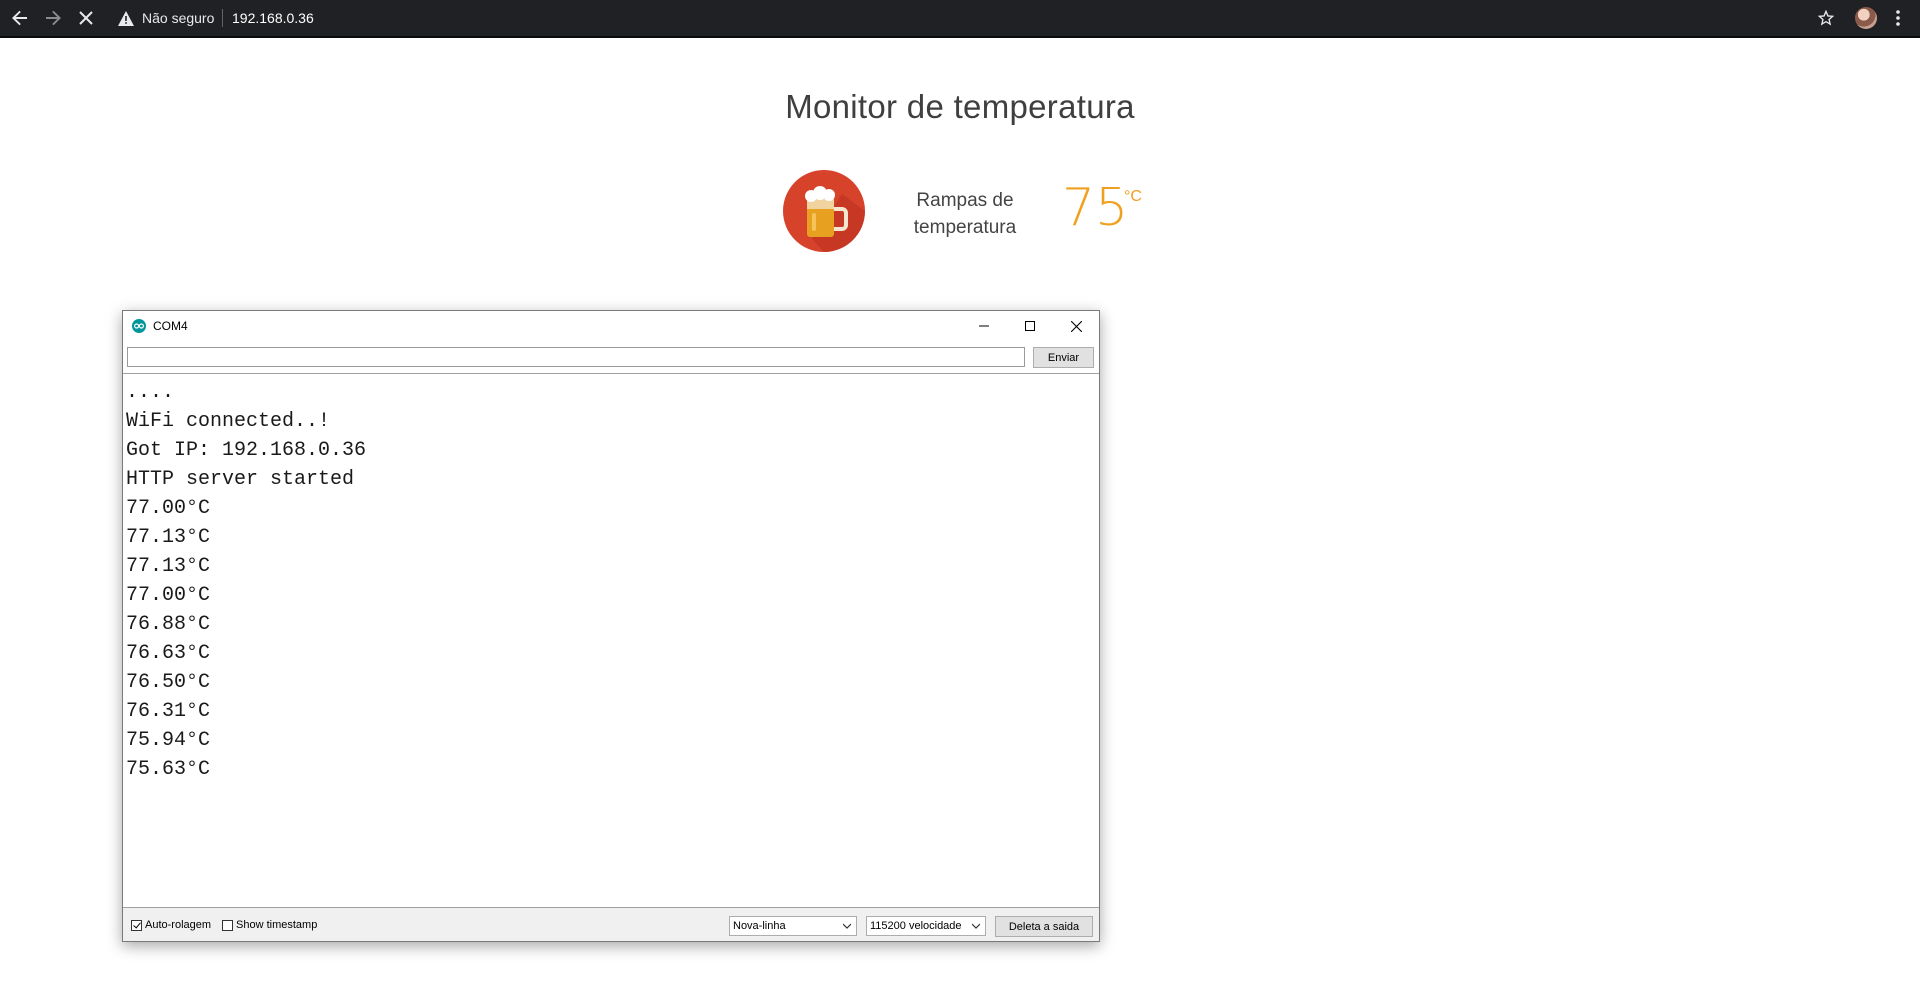 Image resolution: width=1920 pixels, height=1005 pixels. I want to click on beer-mug-icon, so click(824, 211).